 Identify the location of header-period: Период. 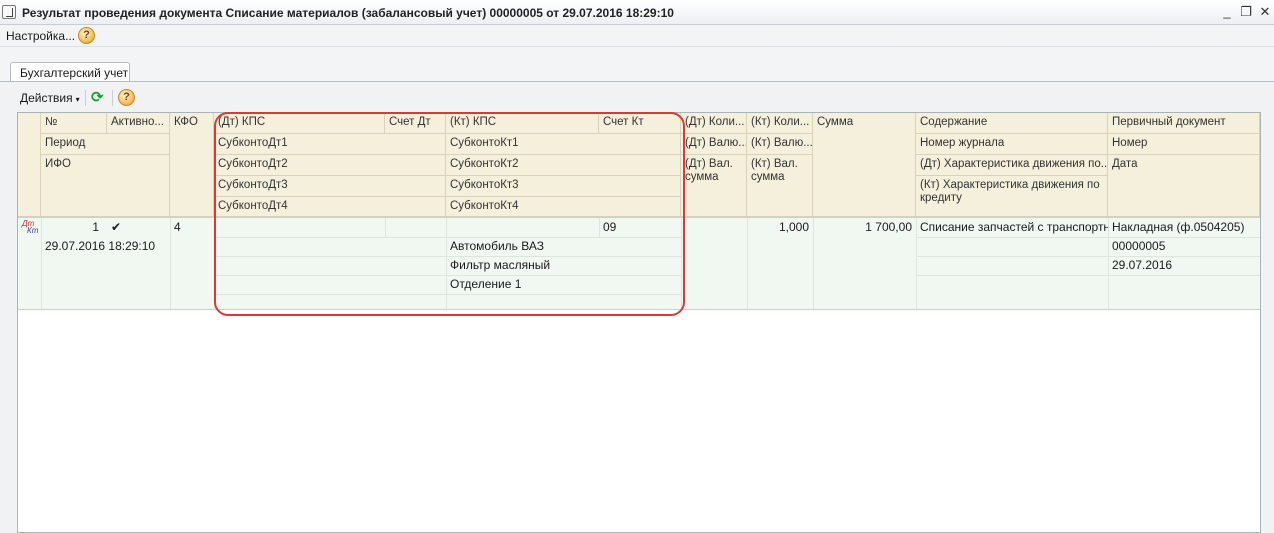
(105, 144).